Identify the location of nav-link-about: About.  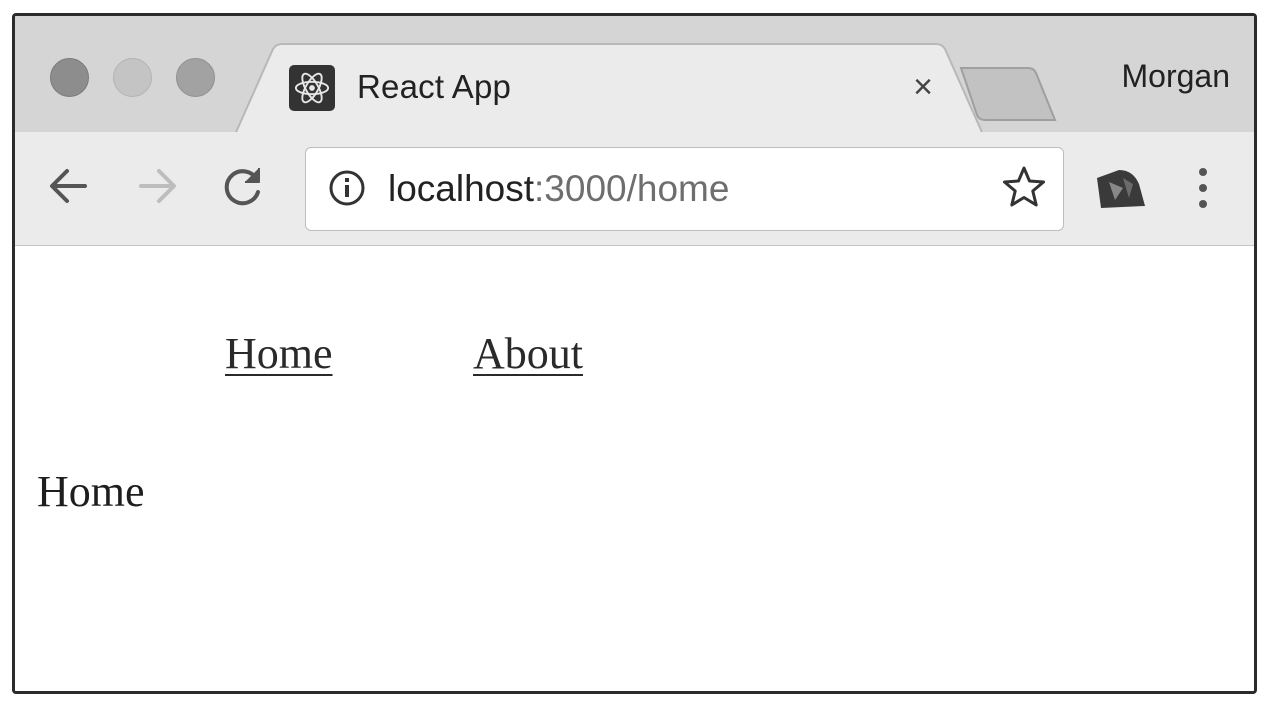
(528, 353).